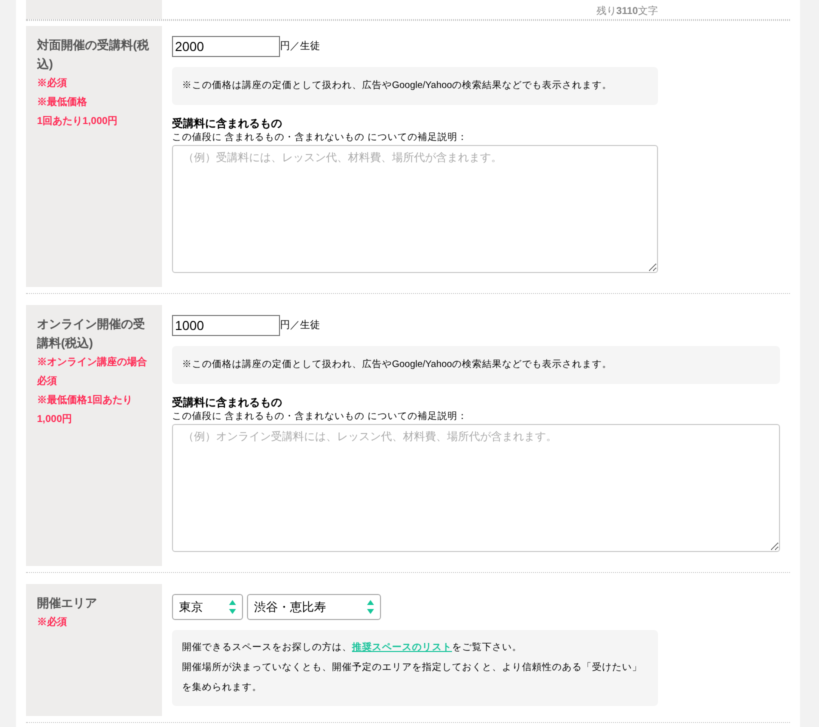  I want to click on required-note: ※最低価格1回あたり1,000円, so click(85, 410).